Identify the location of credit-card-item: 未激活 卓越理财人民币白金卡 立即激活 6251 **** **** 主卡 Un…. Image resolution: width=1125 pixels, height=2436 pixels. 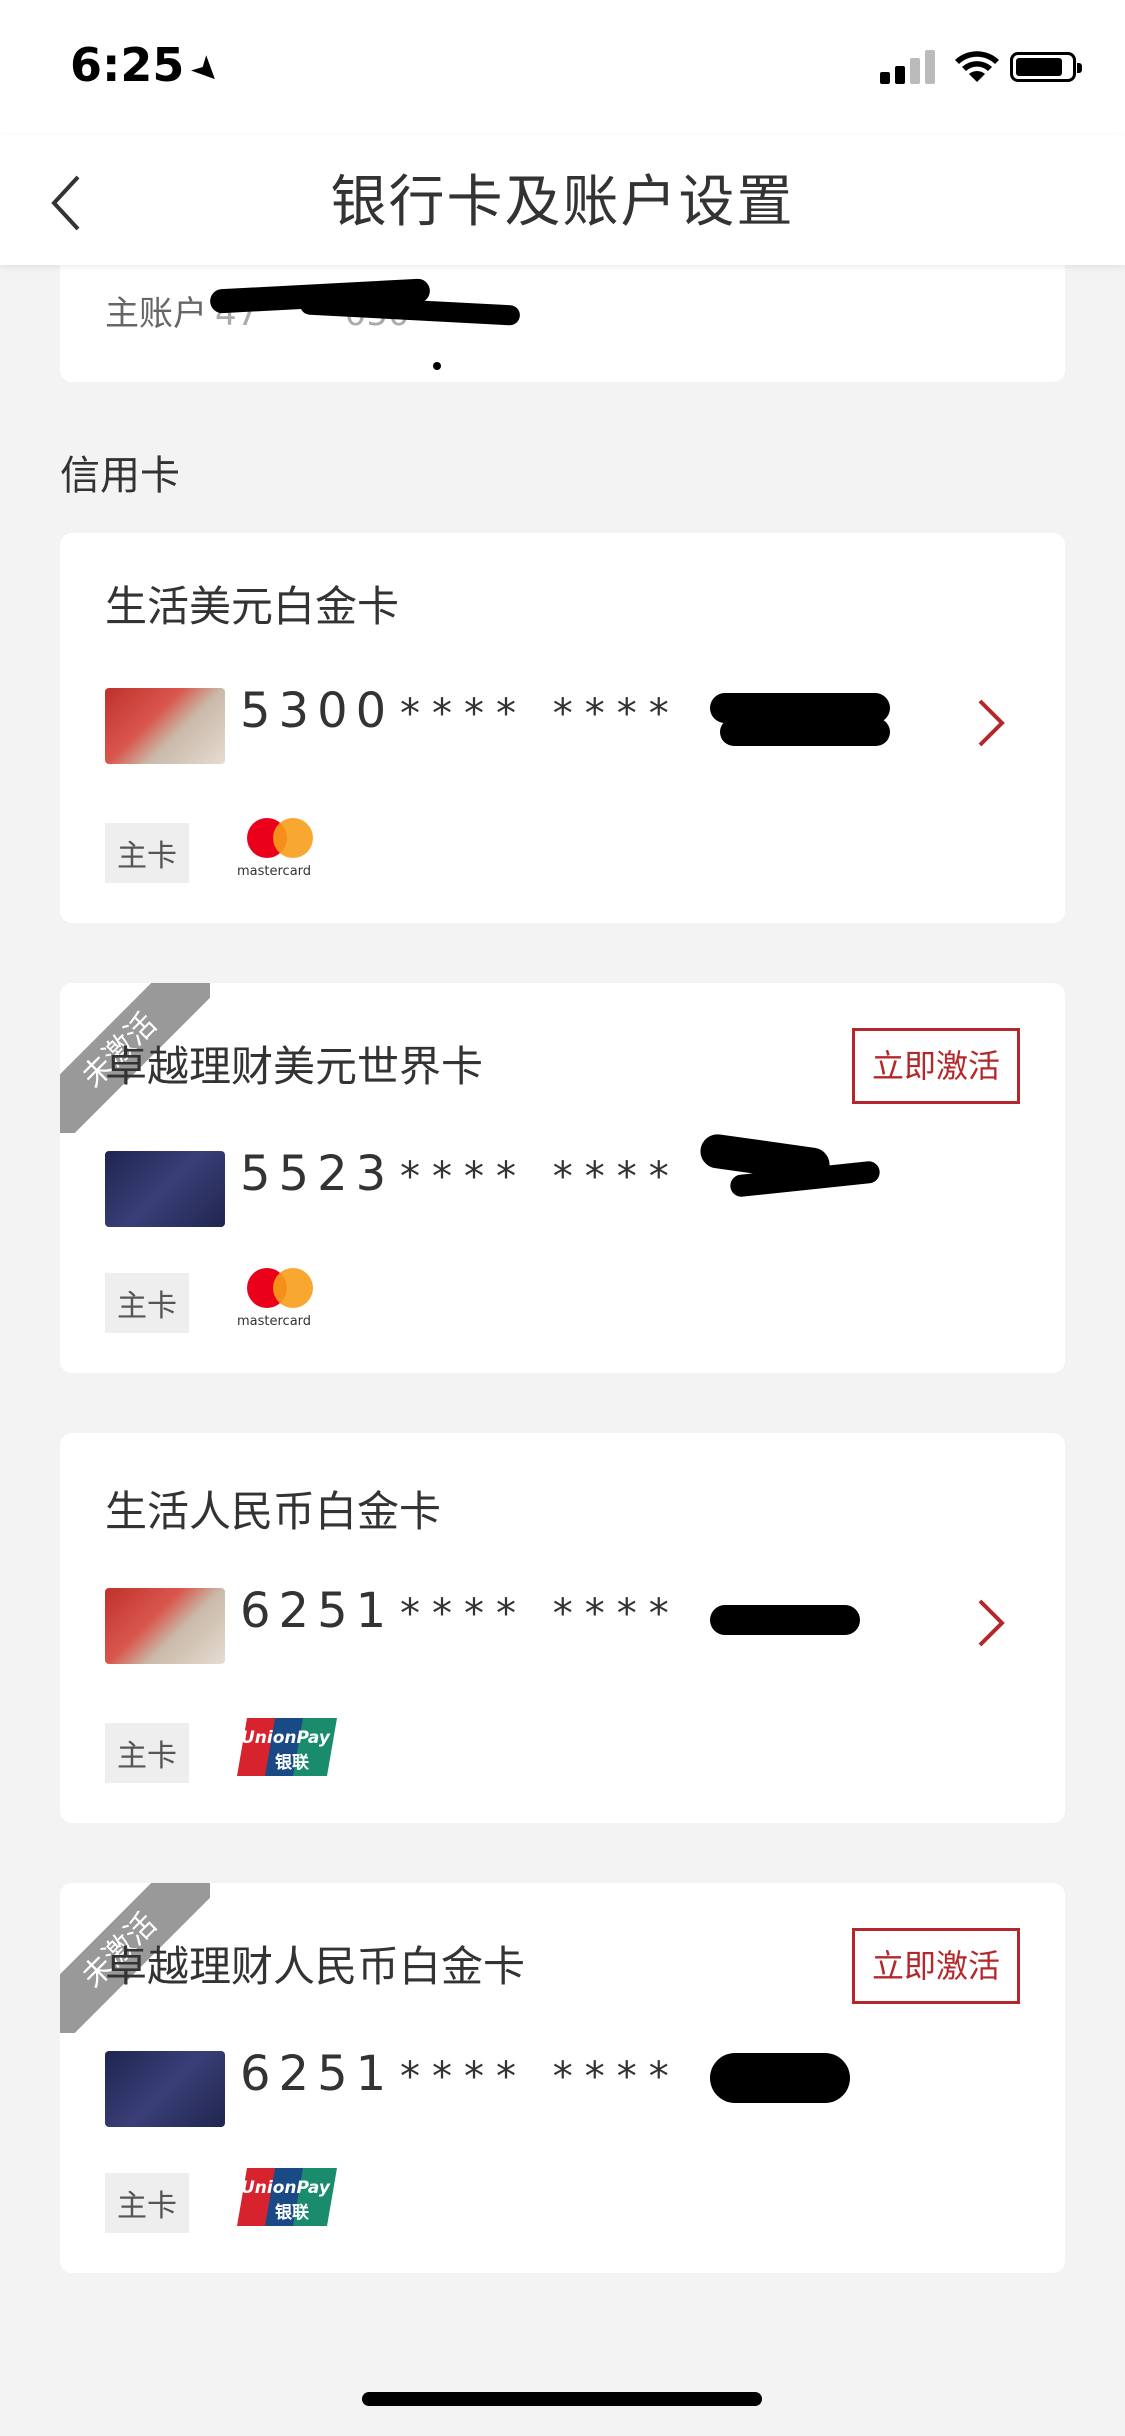
(562, 2078).